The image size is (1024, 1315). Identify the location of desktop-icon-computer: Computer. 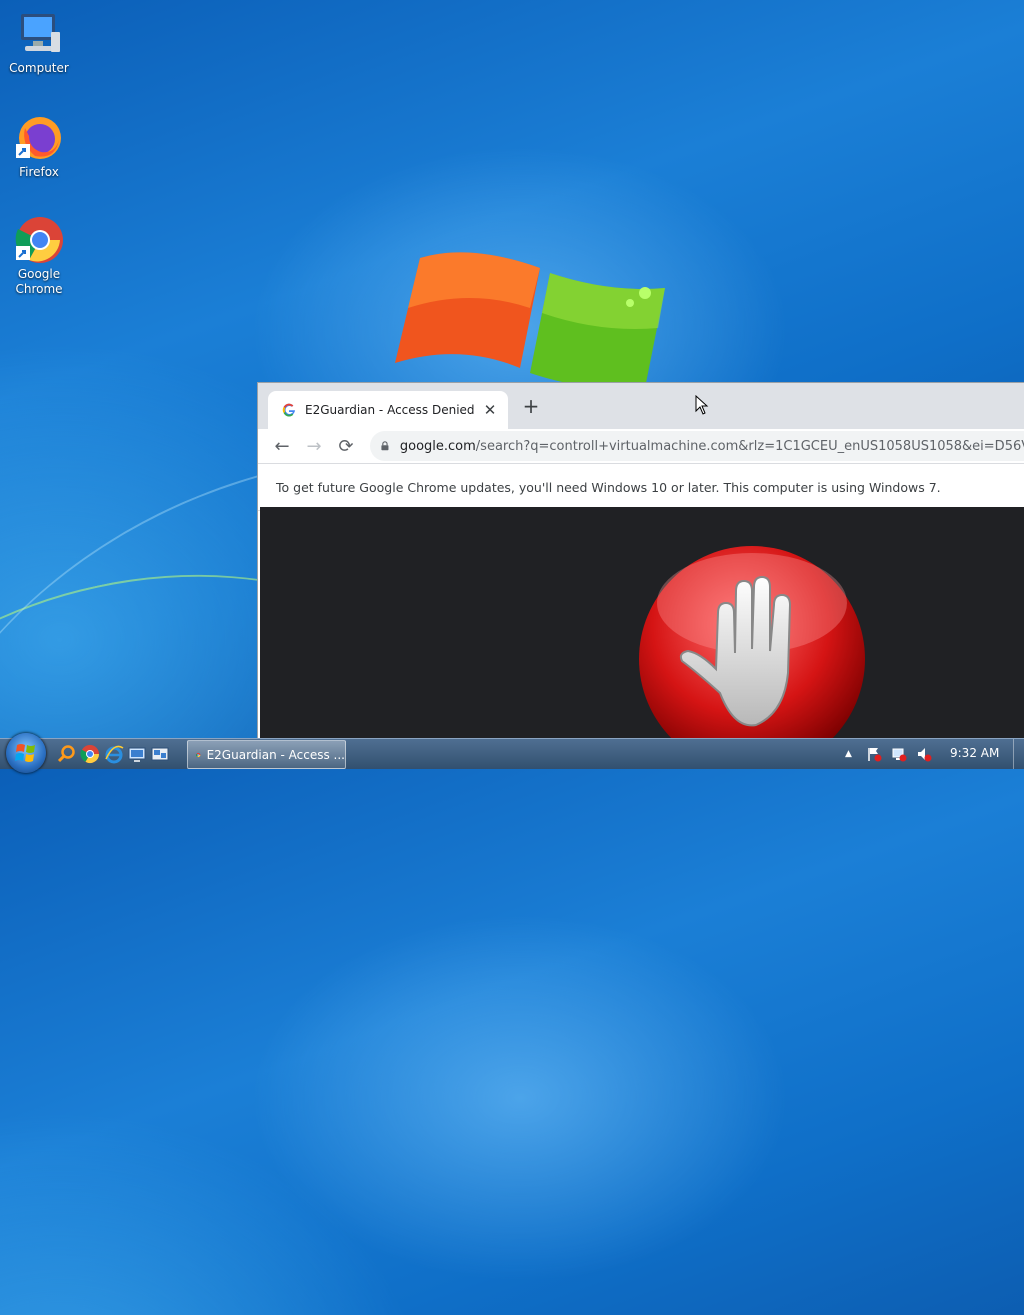
(39, 43).